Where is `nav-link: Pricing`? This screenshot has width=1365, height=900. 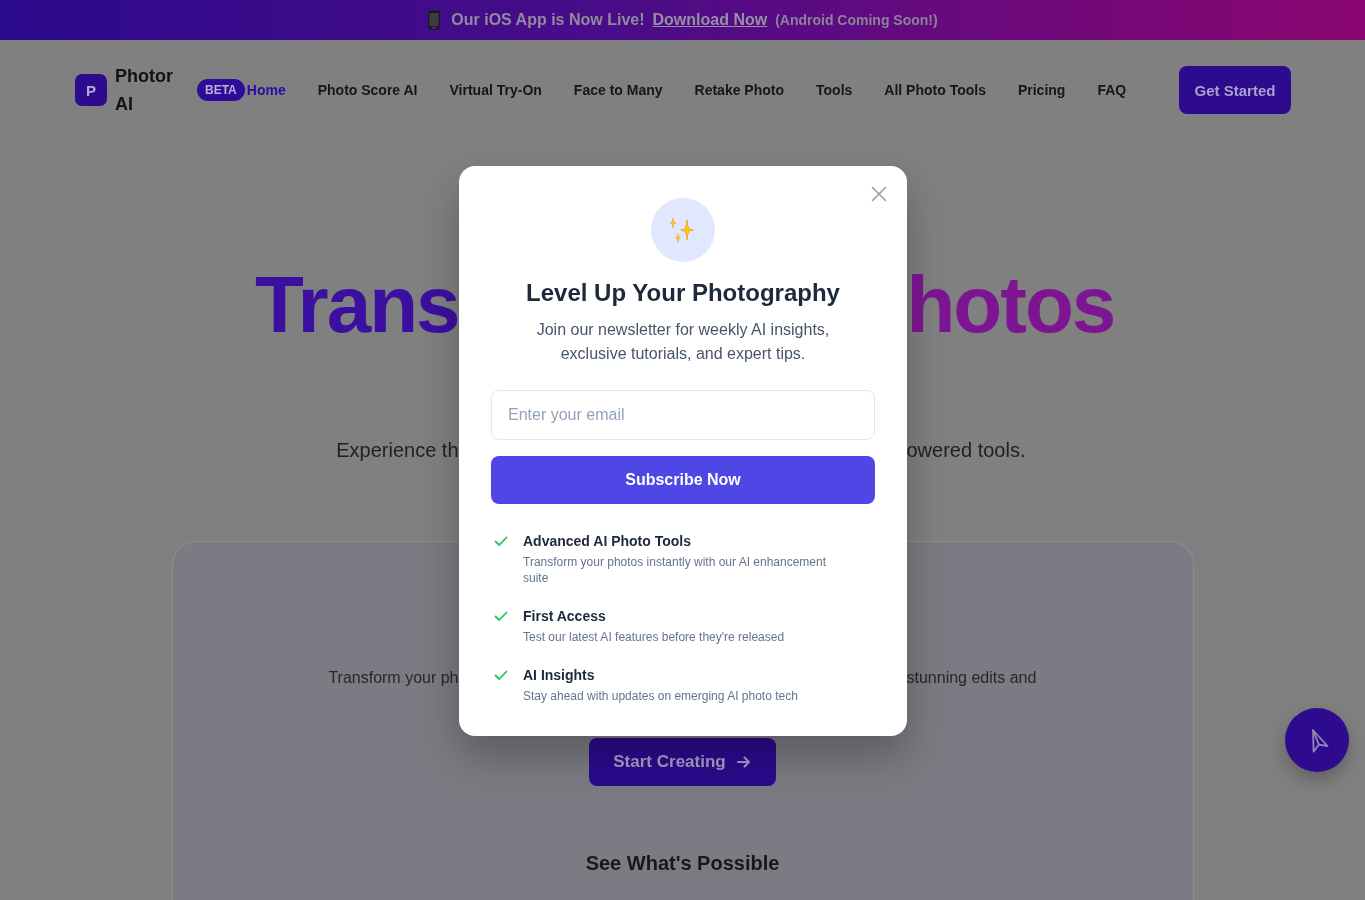
nav-link: Pricing is located at coordinates (1041, 90).